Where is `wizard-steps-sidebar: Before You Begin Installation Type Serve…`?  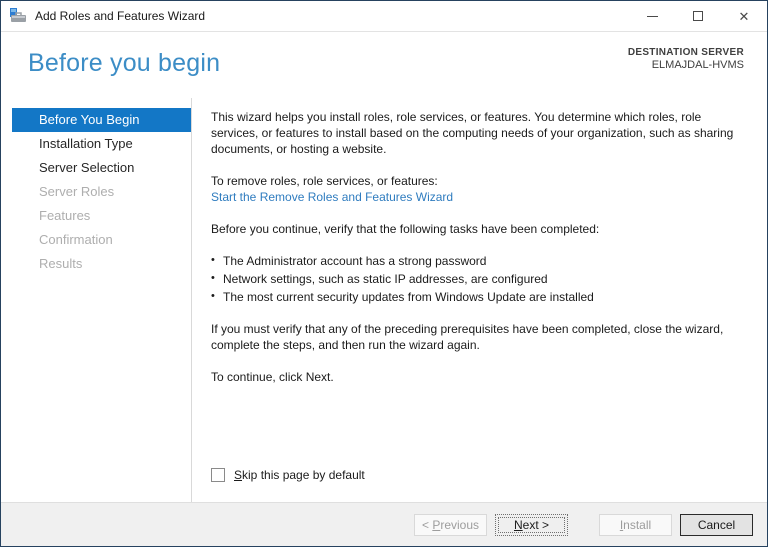
wizard-steps-sidebar: Before You Begin Installation Type Serve… is located at coordinates (96, 192).